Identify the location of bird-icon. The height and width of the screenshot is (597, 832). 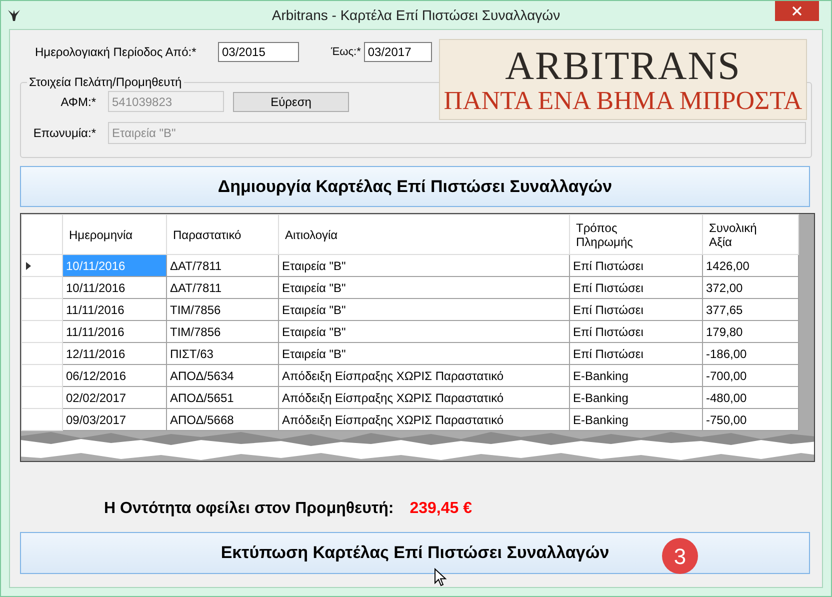
(14, 15).